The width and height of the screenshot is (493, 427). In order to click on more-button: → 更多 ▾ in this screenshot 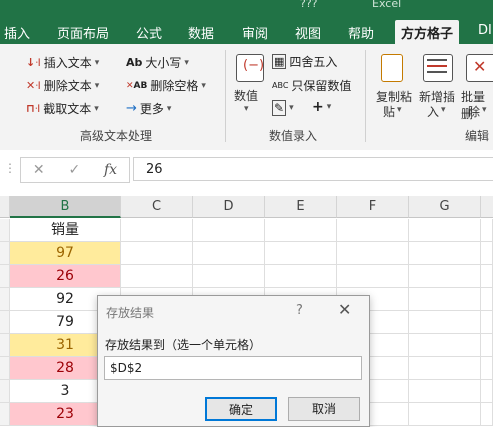, I will do `click(148, 108)`.